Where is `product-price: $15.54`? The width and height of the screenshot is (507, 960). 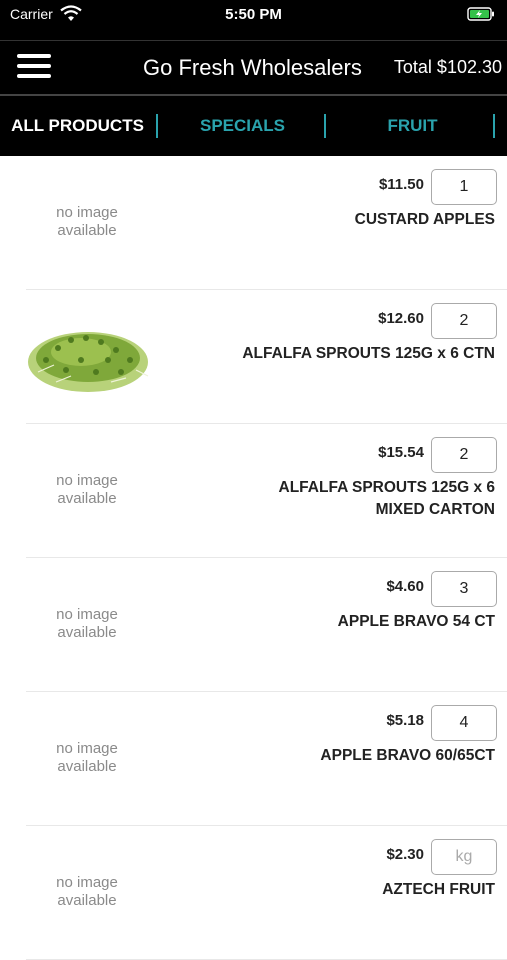
product-price: $15.54 is located at coordinates (401, 452).